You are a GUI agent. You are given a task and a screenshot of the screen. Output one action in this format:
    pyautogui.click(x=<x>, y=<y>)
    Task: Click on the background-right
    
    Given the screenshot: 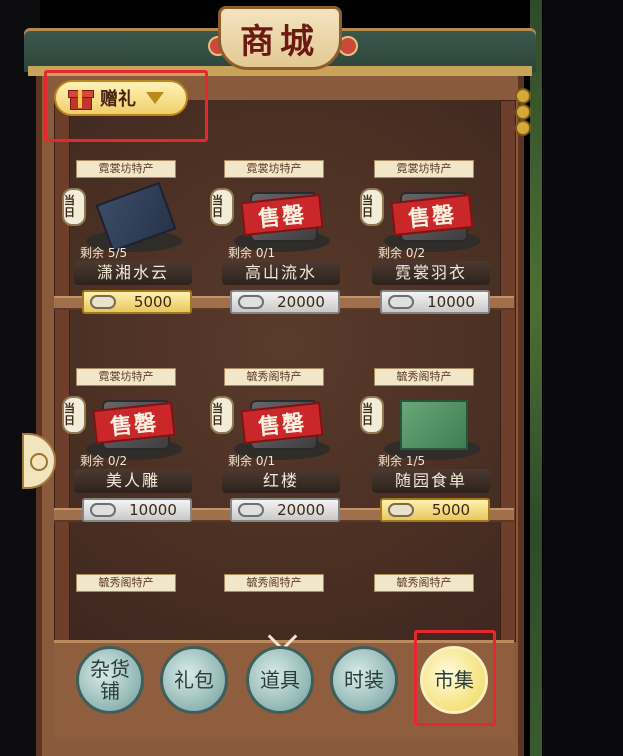 What is the action you would take?
    pyautogui.click(x=583, y=378)
    